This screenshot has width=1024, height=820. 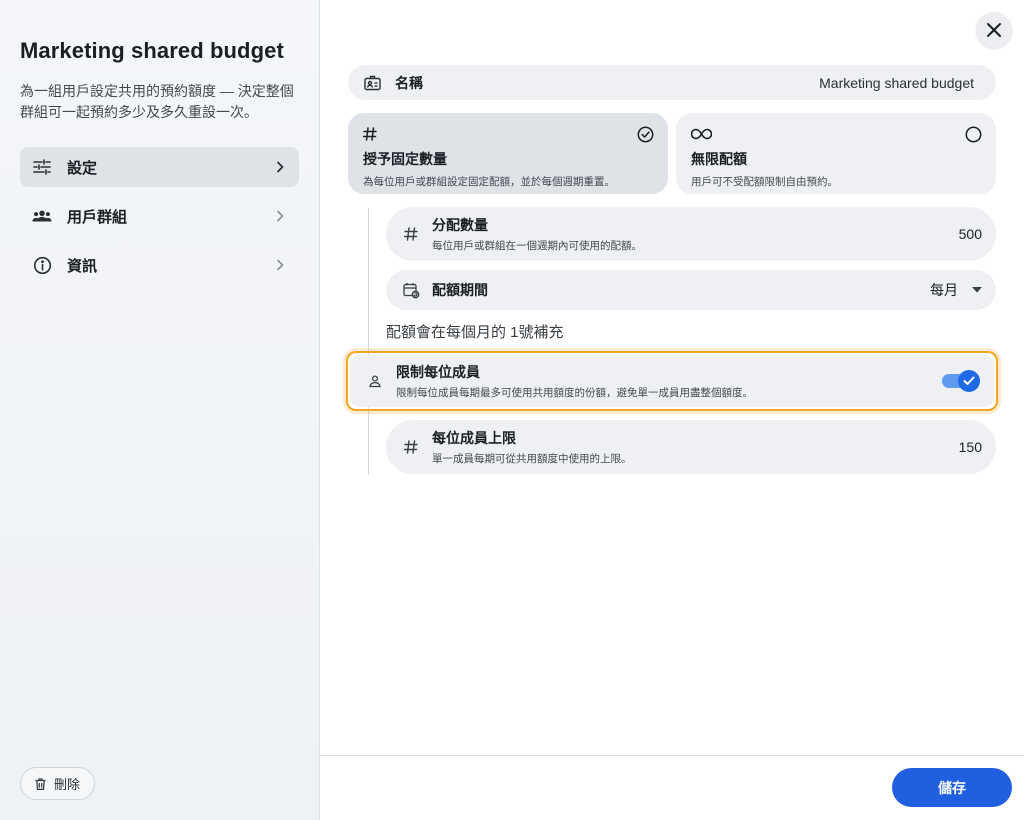 What do you see at coordinates (152, 50) in the screenshot?
I see `page-title: Marketing shared budget` at bounding box center [152, 50].